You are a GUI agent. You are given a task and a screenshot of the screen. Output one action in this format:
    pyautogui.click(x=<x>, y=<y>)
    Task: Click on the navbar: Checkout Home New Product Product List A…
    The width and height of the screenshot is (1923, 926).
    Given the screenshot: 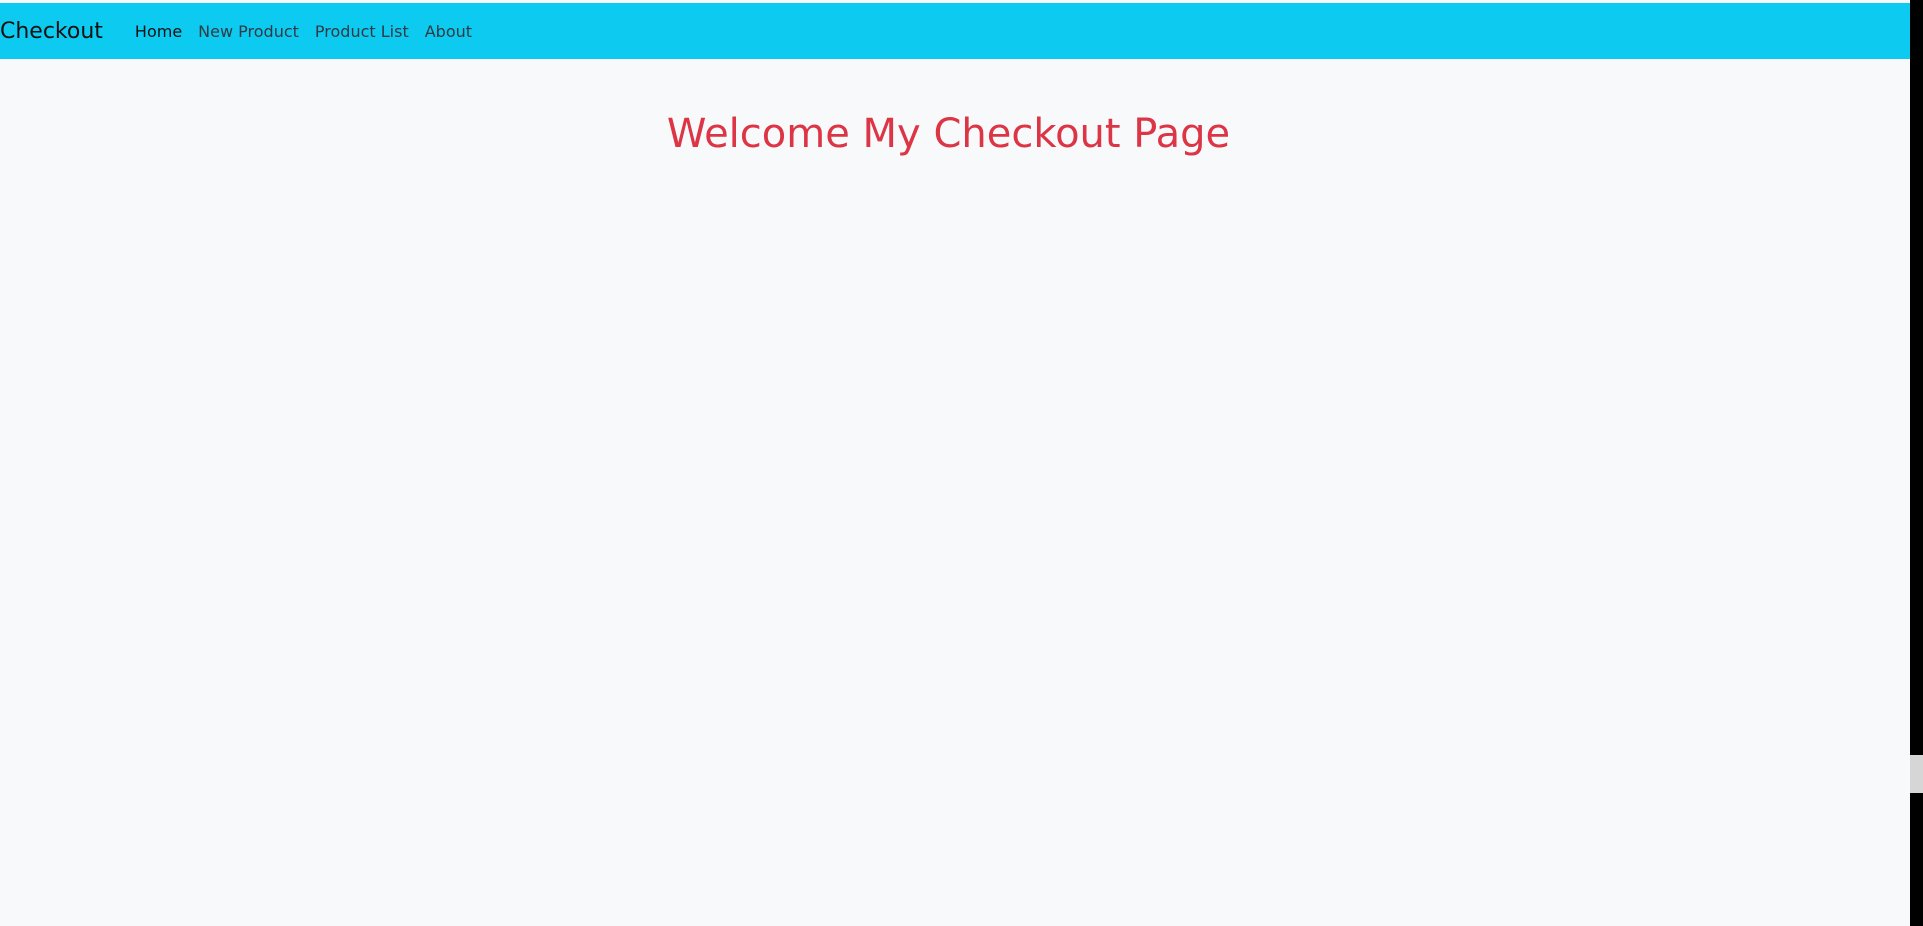 What is the action you would take?
    pyautogui.click(x=955, y=31)
    